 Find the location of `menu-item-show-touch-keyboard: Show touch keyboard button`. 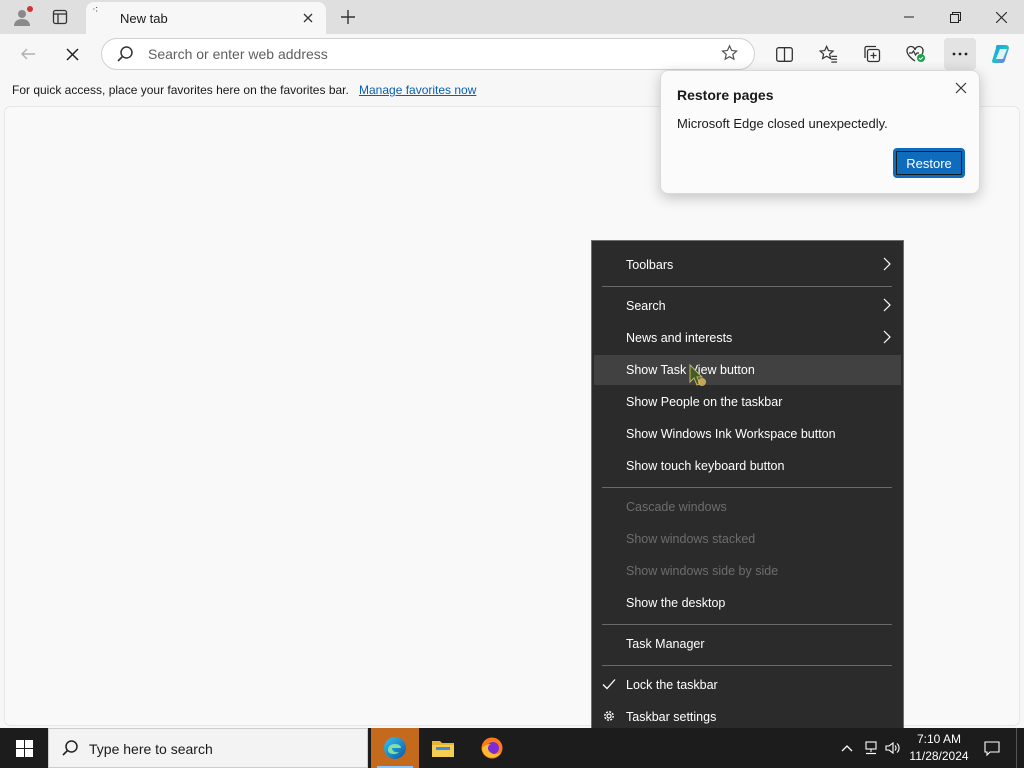

menu-item-show-touch-keyboard: Show touch keyboard button is located at coordinates (747, 466).